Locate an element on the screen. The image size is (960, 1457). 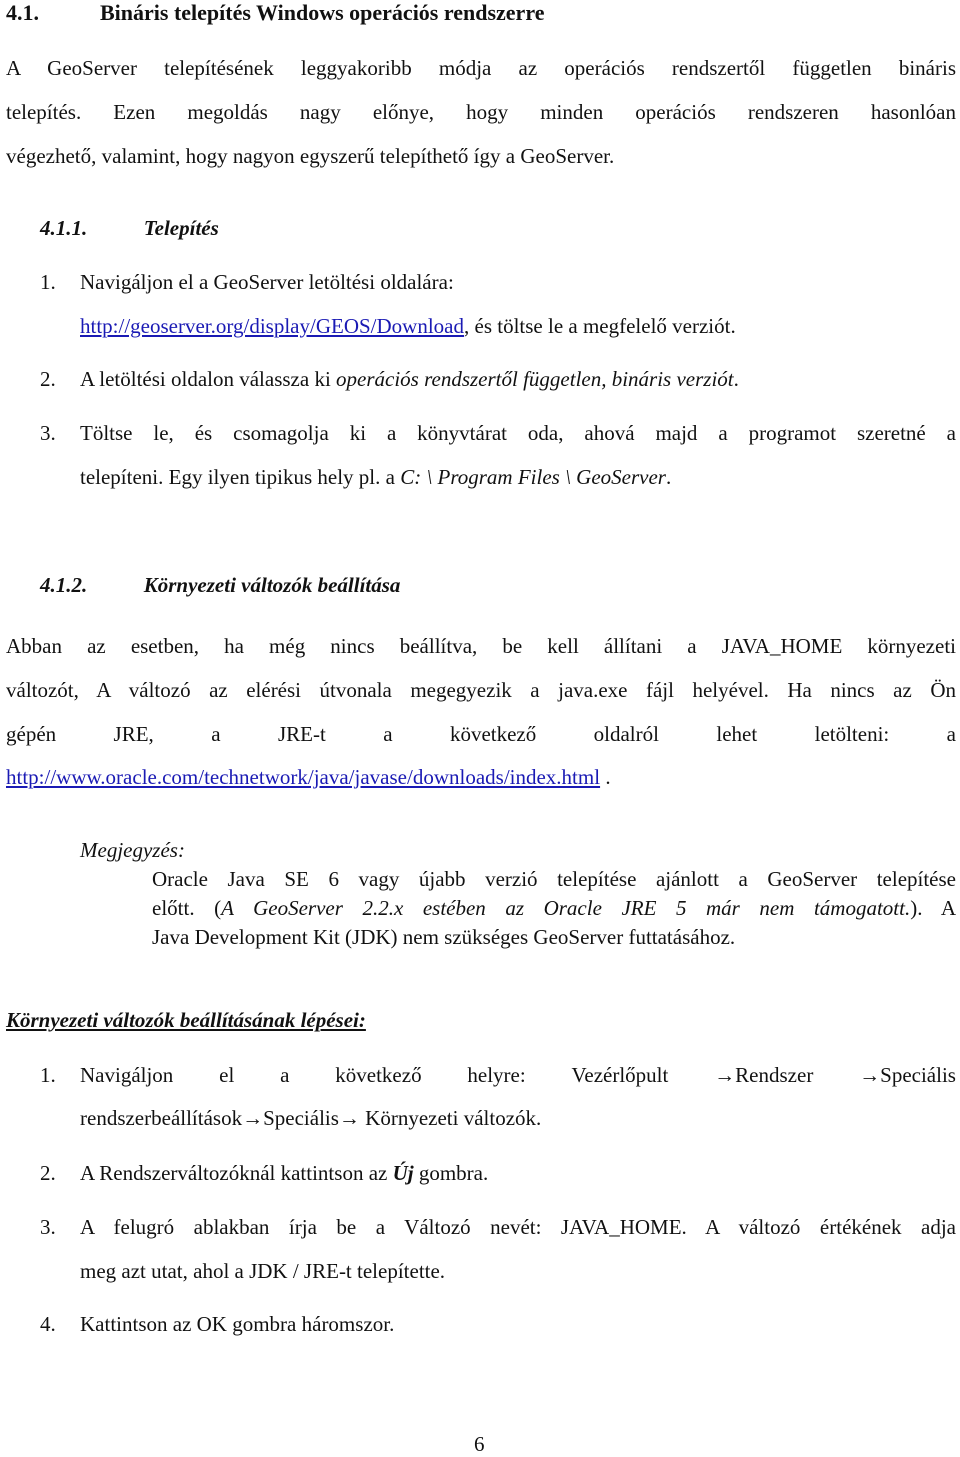
install-step-1-number: 1. is located at coordinates (48, 282).